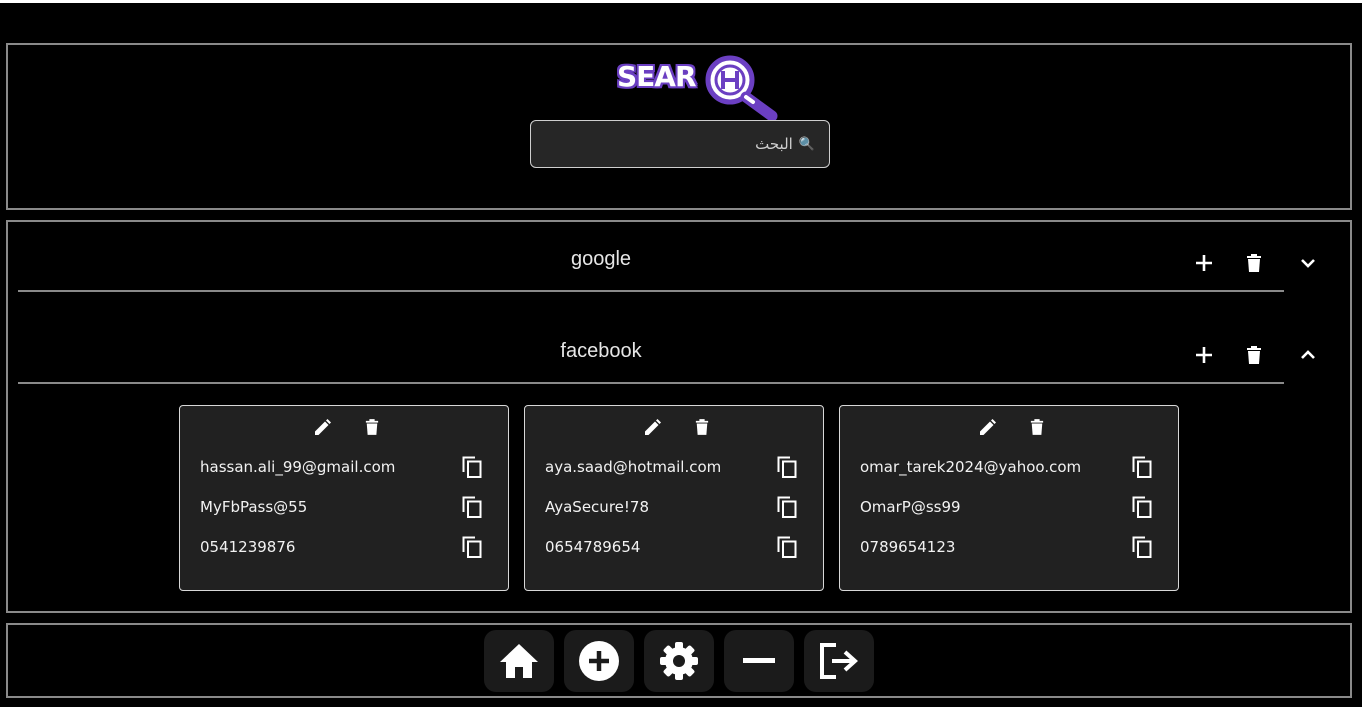 This screenshot has height=707, width=1362. What do you see at coordinates (254, 507) in the screenshot?
I see `account-password: MyFbPass@55` at bounding box center [254, 507].